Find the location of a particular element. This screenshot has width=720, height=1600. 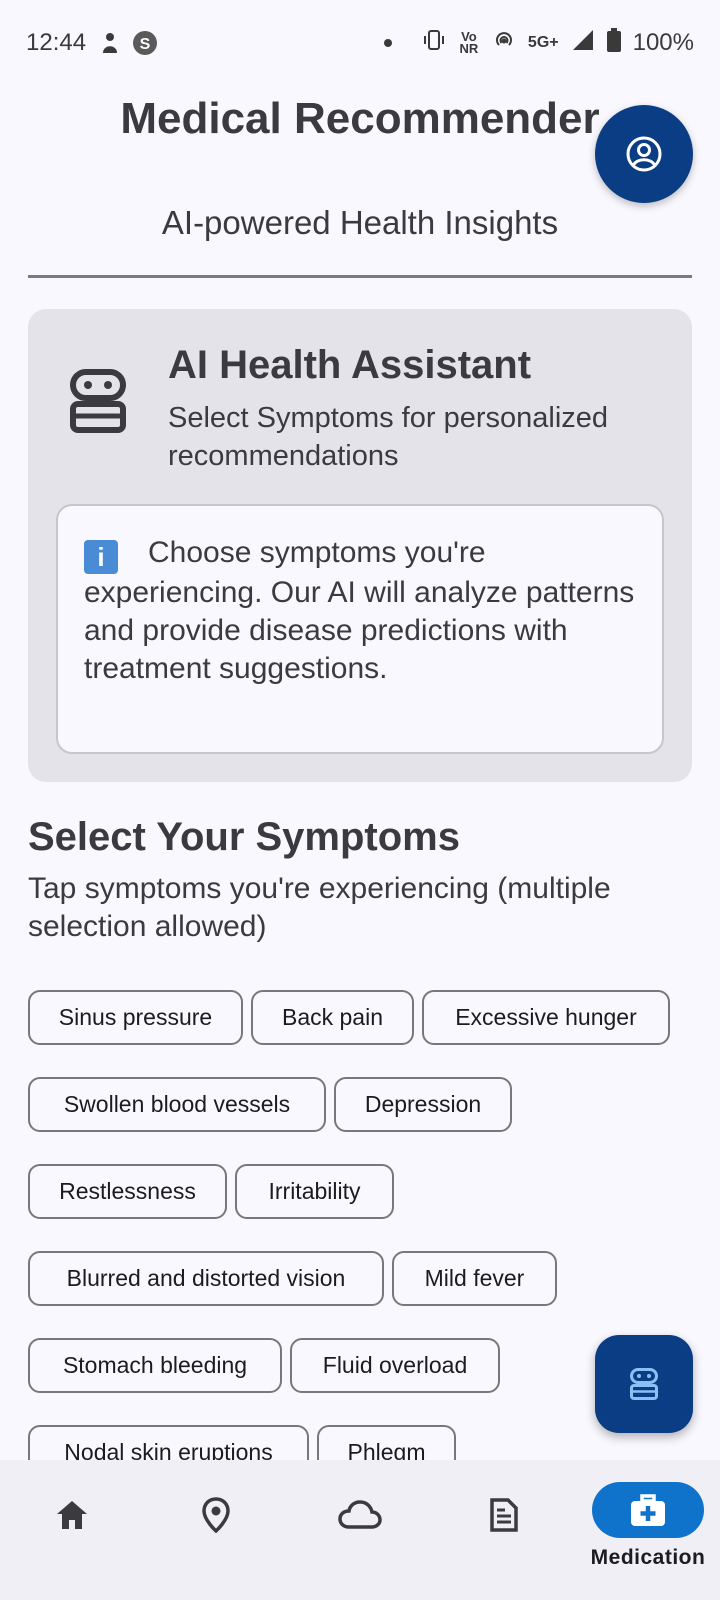

symptom-chip: Irritability is located at coordinates (314, 1191).